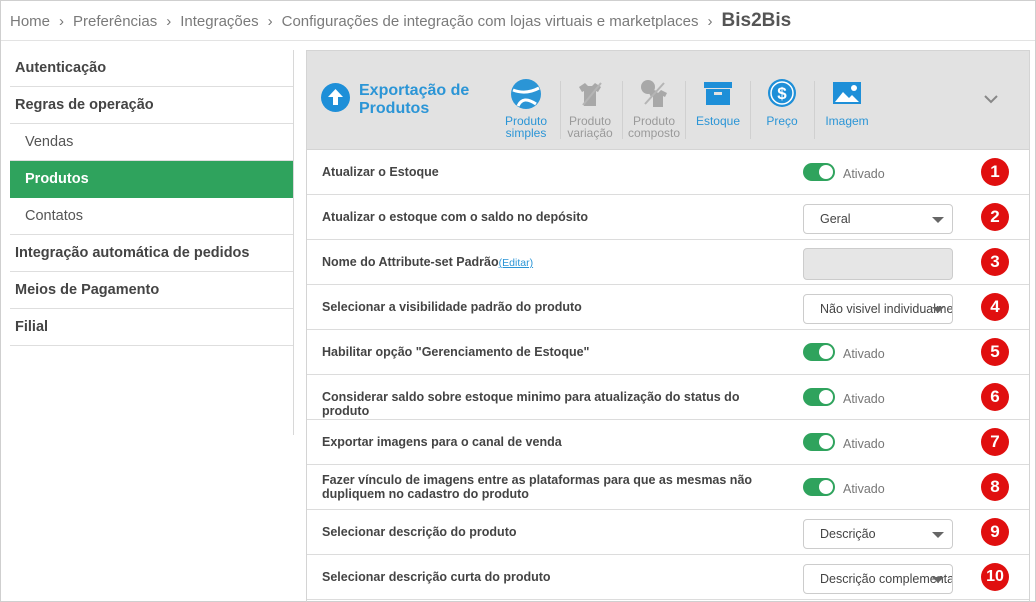 This screenshot has height=602, width=1036. I want to click on select-value: Geral, so click(835, 219).